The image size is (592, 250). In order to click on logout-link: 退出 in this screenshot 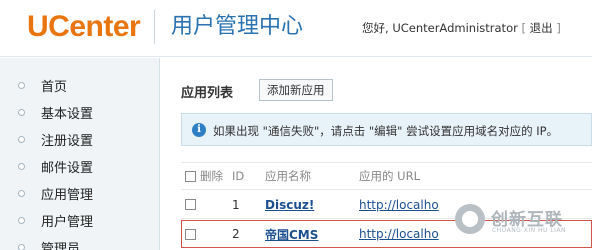, I will do `click(541, 28)`.